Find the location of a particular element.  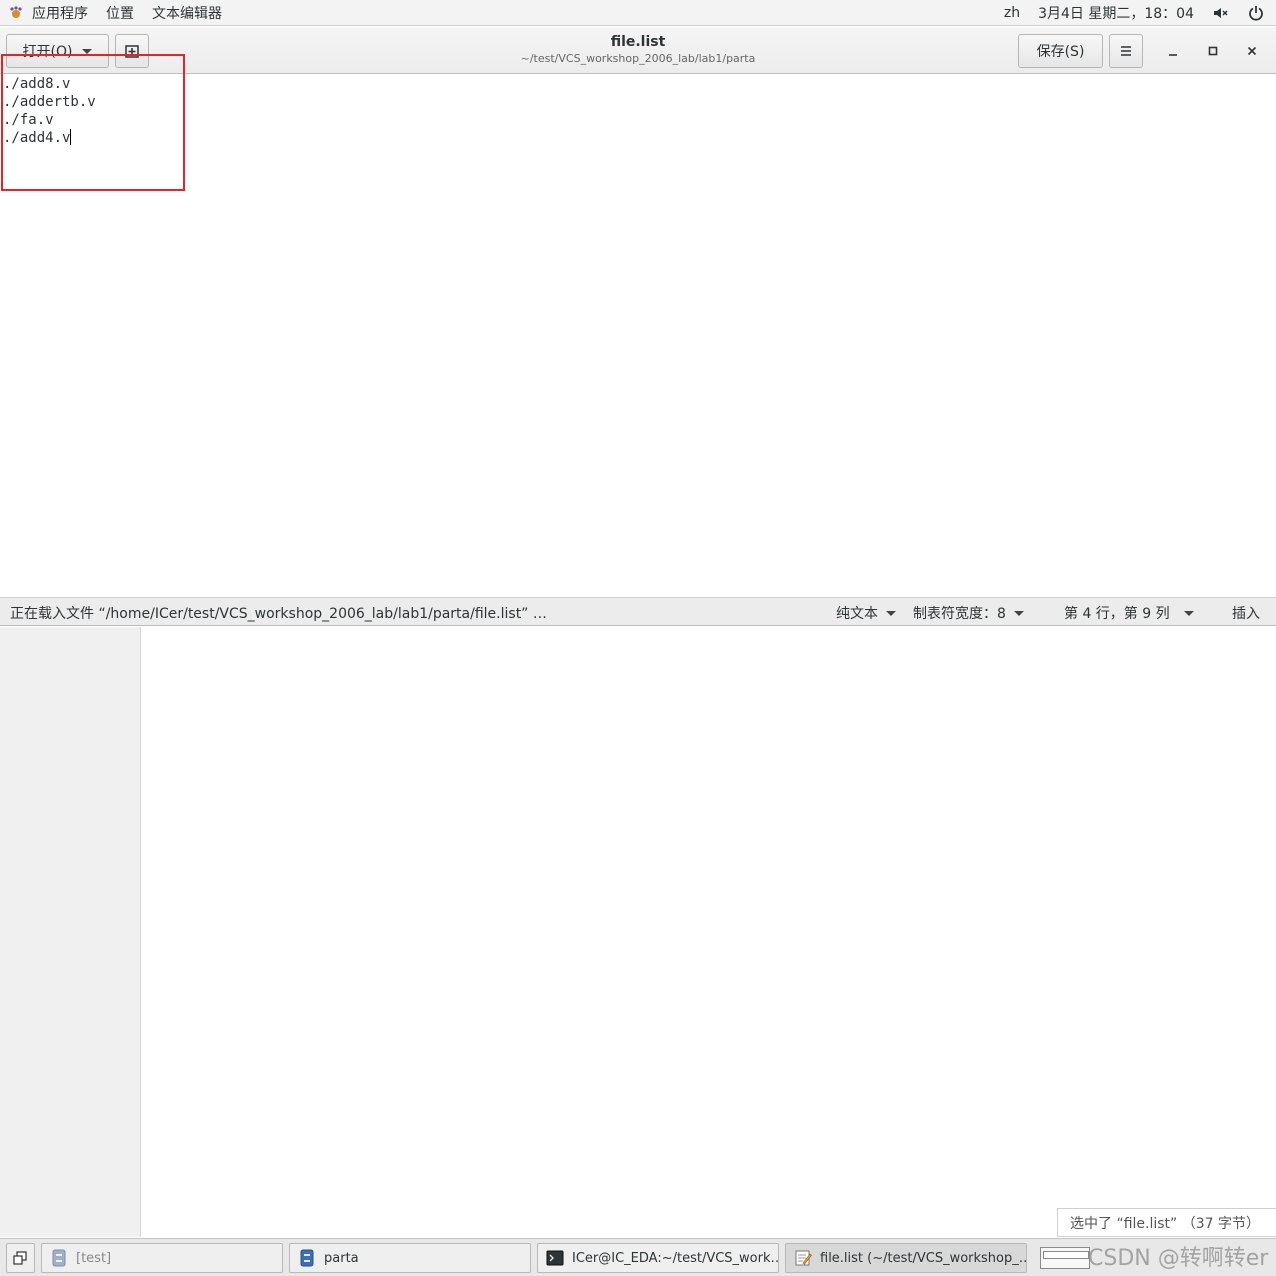

taskbar-item-parta: parta is located at coordinates (410, 1258).